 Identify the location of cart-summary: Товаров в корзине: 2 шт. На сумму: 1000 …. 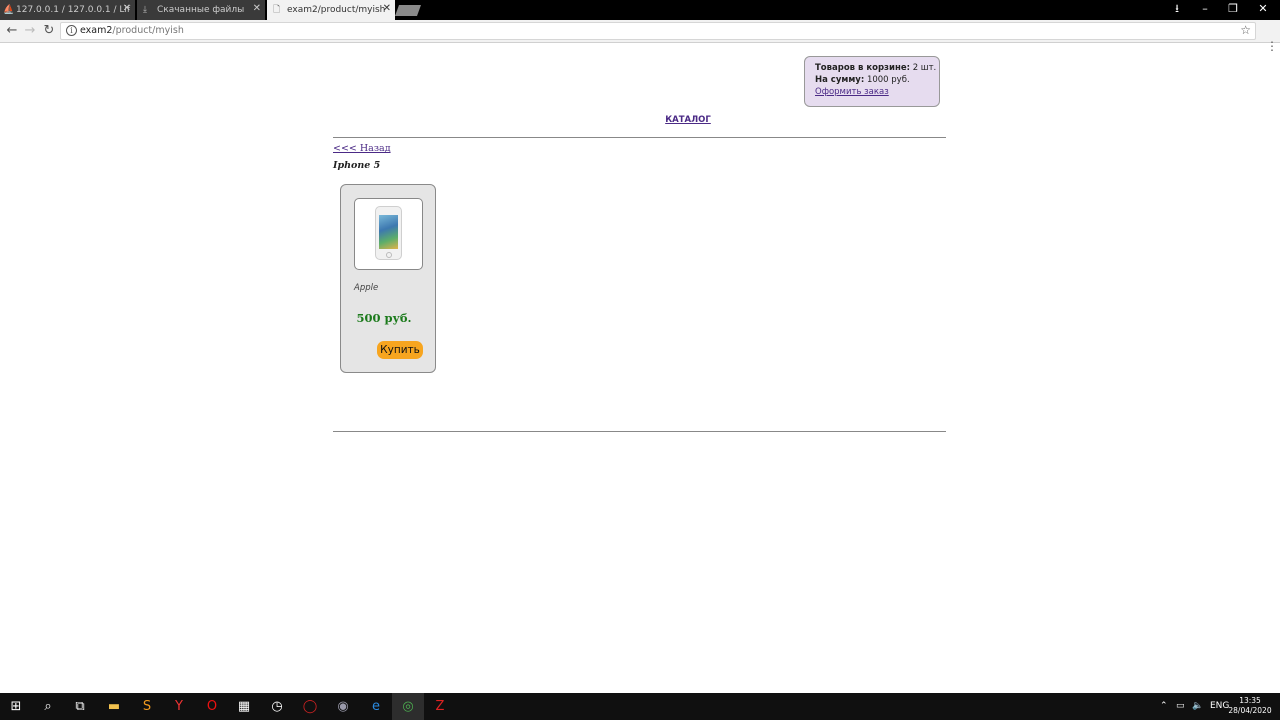
(872, 81).